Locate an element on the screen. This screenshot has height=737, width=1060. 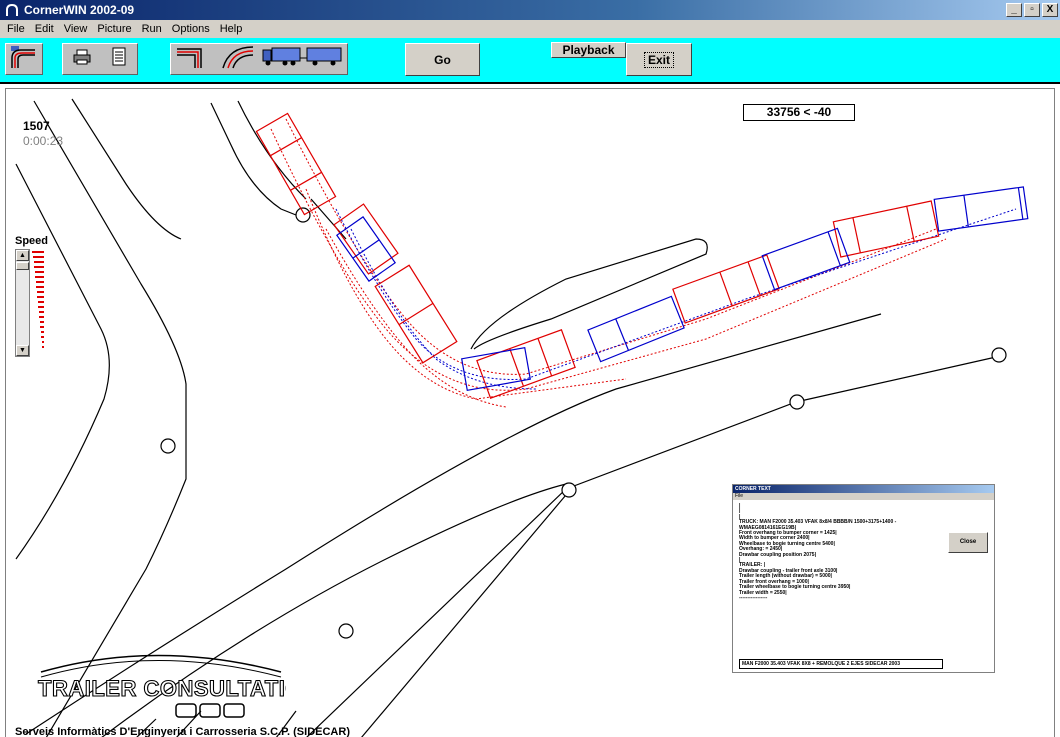
menu-run: Run is located at coordinates (152, 29).